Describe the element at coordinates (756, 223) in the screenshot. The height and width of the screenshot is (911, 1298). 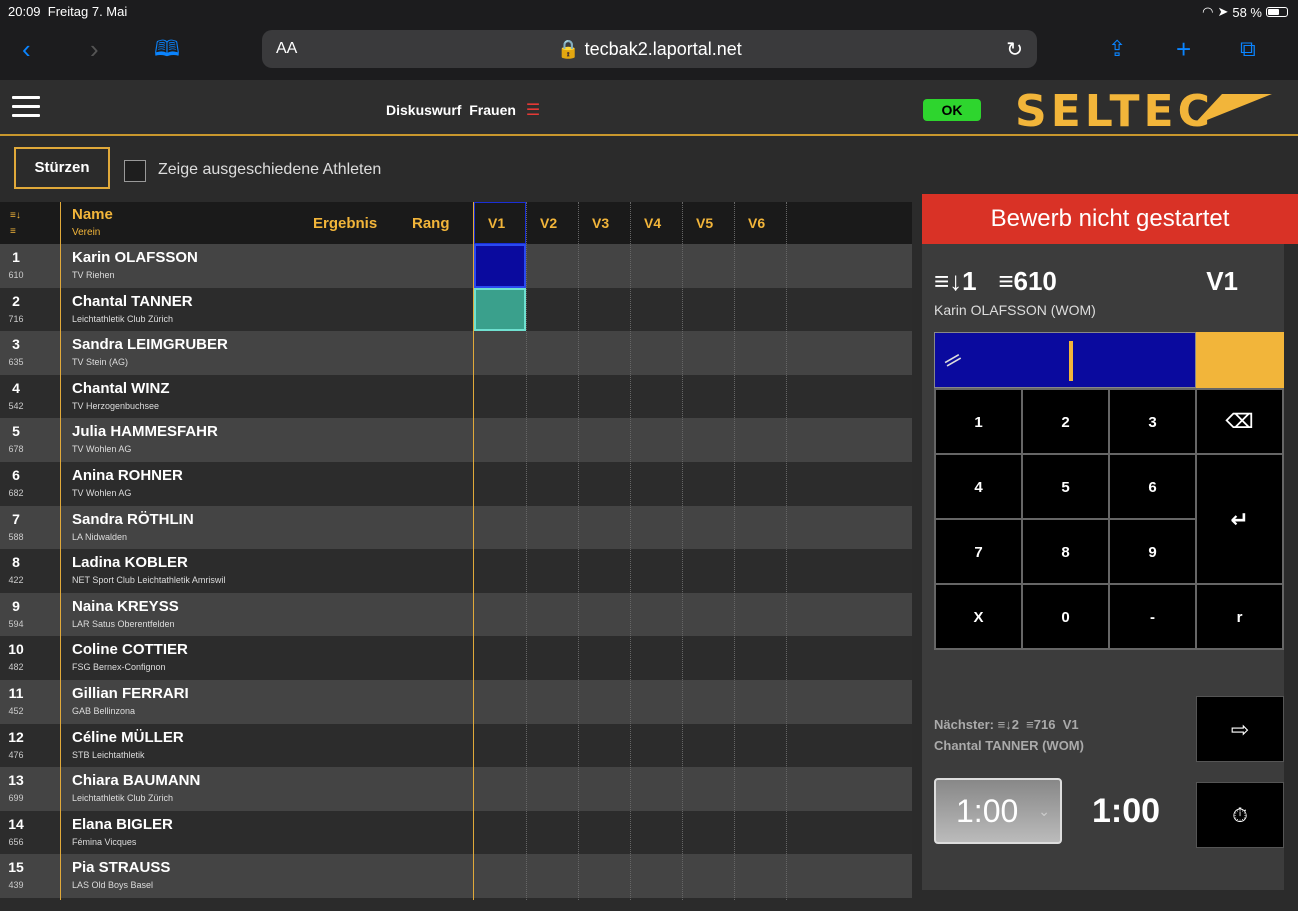
I see `attempt-header-v6: V6` at that location.